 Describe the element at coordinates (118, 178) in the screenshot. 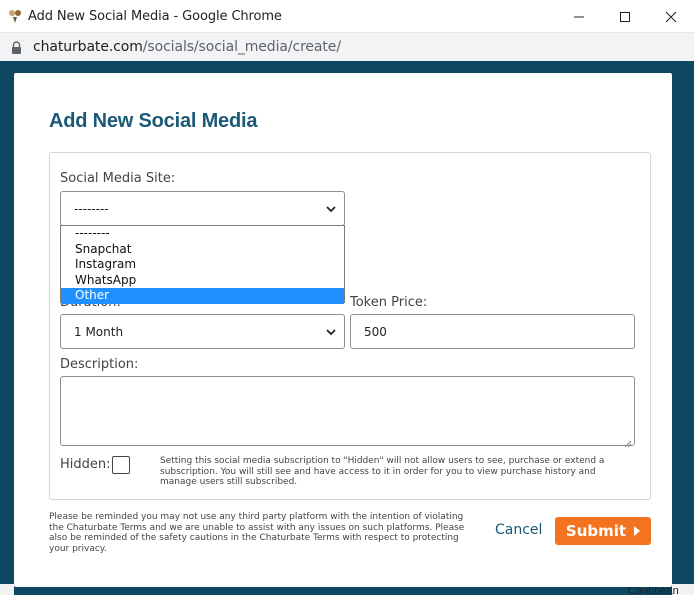

I see `site-label: Social Media Site:` at that location.